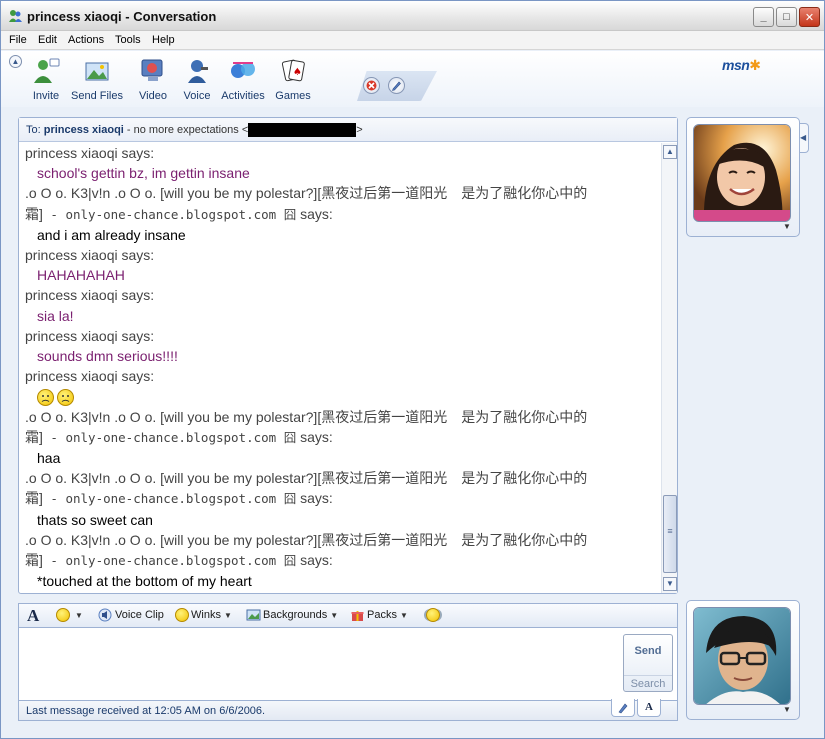 The image size is (825, 739). What do you see at coordinates (122, 16) in the screenshot?
I see `window-title: princess xiaoqi - Conversation` at bounding box center [122, 16].